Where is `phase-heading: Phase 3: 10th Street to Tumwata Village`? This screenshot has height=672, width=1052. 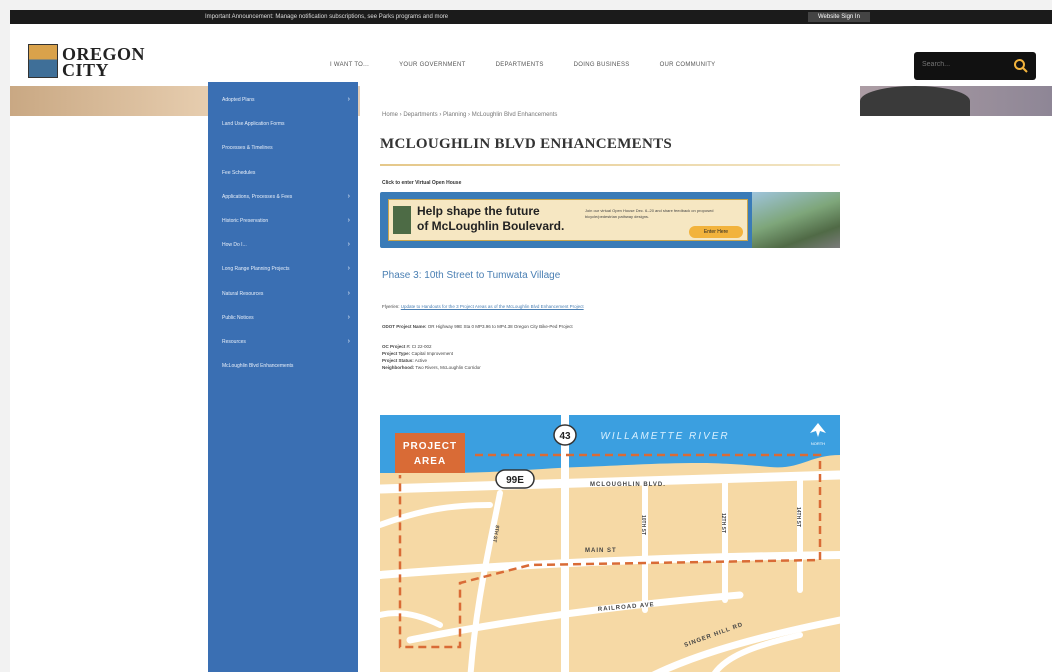
phase-heading: Phase 3: 10th Street to Tumwata Village is located at coordinates (471, 275).